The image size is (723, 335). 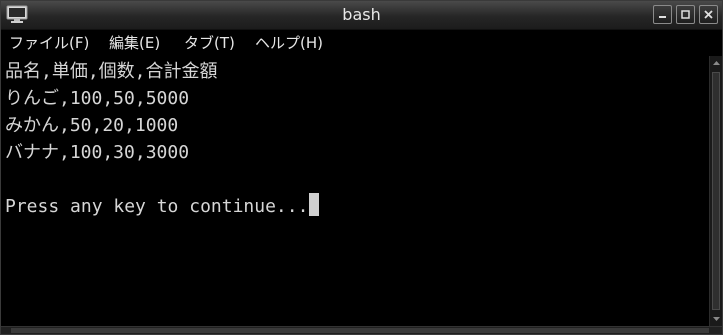 I want to click on menu-edit: 編集(E), so click(x=134, y=43).